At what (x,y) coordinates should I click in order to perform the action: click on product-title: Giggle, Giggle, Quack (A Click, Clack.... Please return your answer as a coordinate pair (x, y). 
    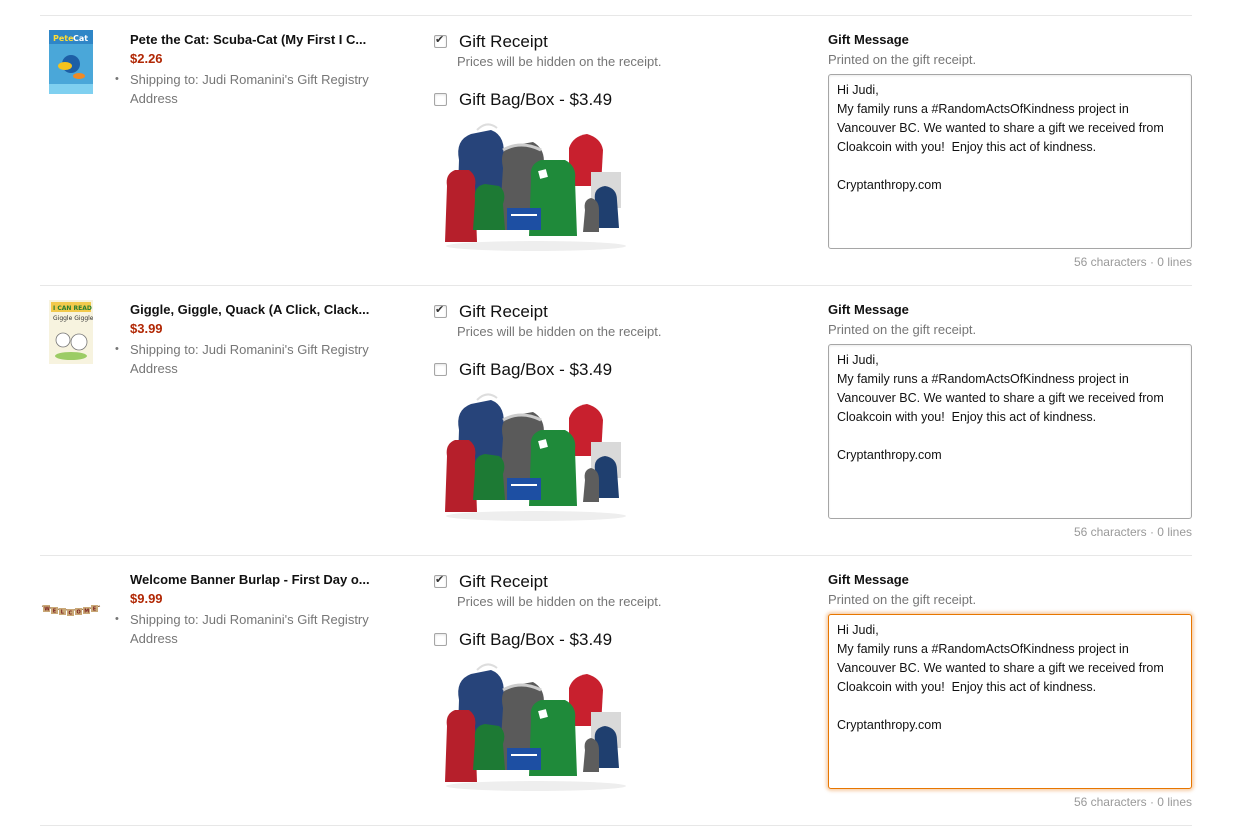
    Looking at the image, I should click on (255, 309).